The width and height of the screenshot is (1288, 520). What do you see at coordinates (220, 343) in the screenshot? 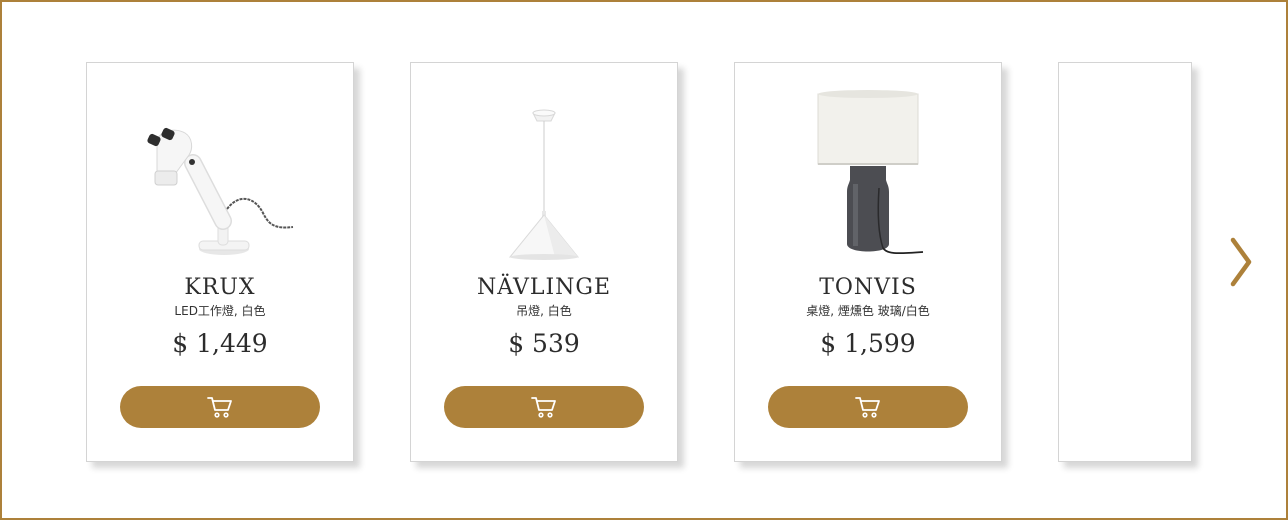
I see `product-price: $ 1,449` at bounding box center [220, 343].